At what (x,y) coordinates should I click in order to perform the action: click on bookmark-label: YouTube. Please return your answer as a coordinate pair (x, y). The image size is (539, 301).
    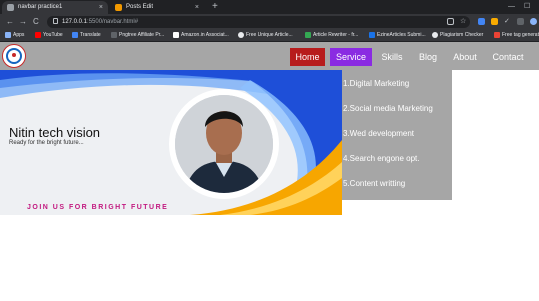
    Looking at the image, I should click on (53, 35).